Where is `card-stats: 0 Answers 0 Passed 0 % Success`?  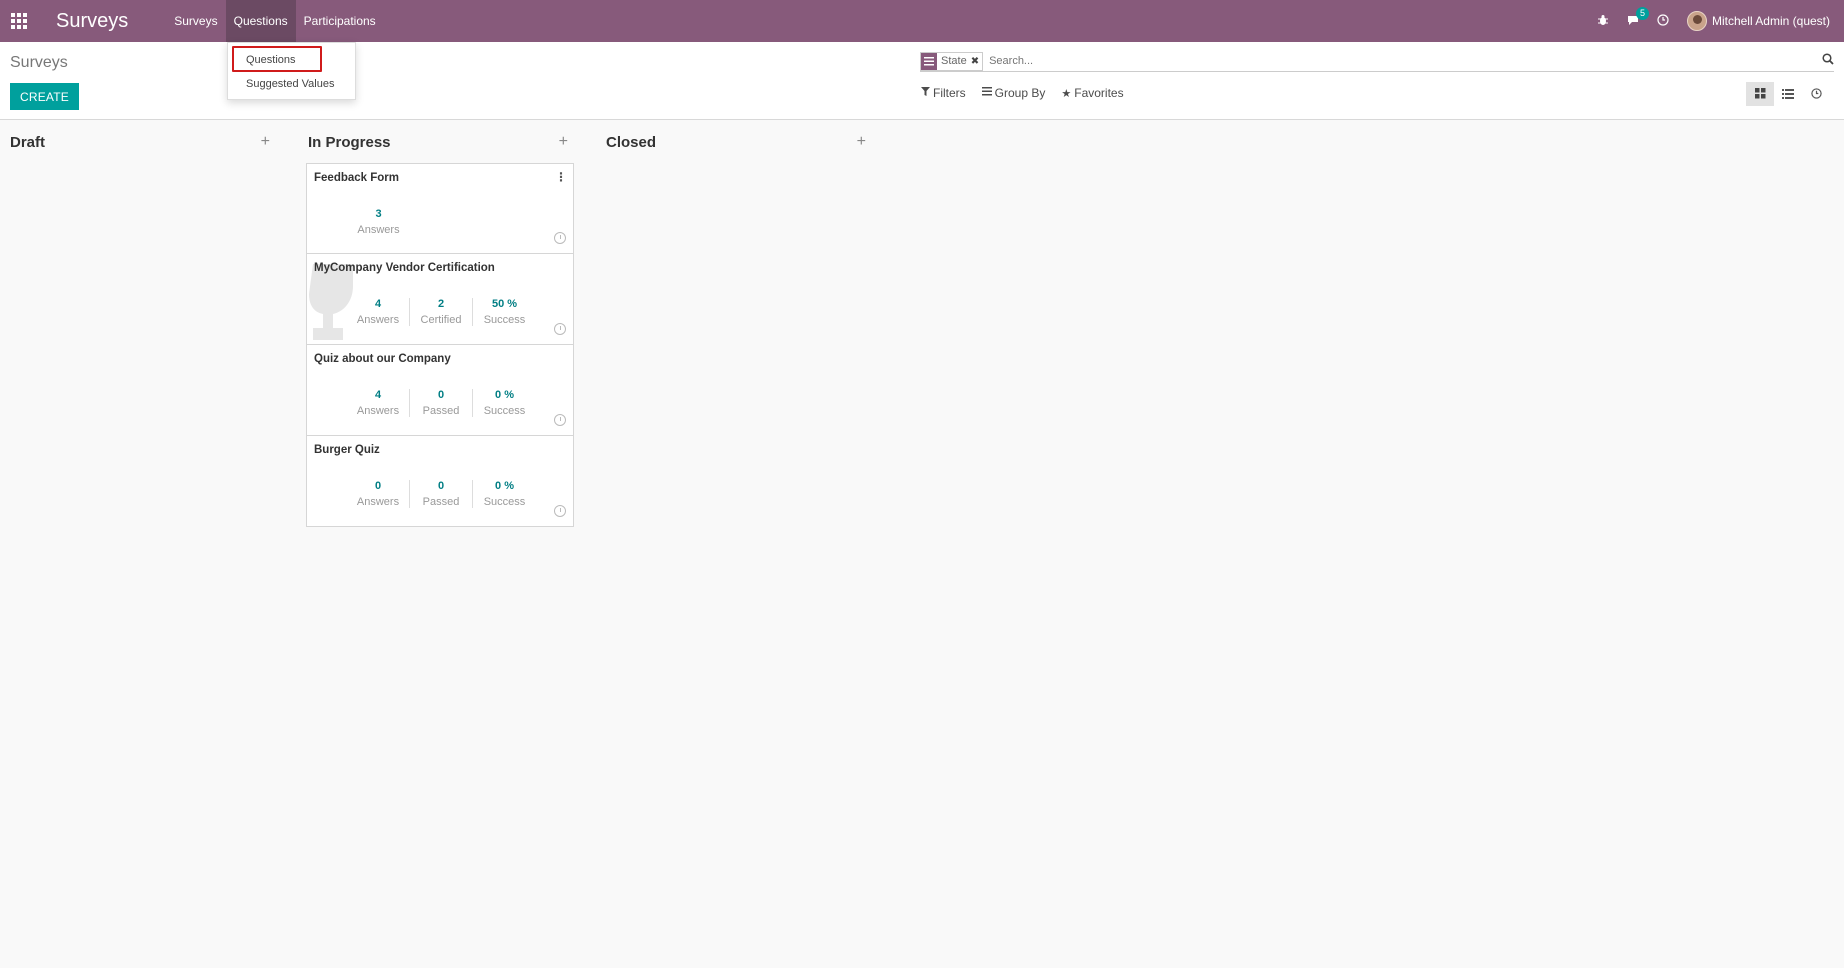 card-stats: 0 Answers 0 Passed 0 % Success is located at coordinates (441, 494).